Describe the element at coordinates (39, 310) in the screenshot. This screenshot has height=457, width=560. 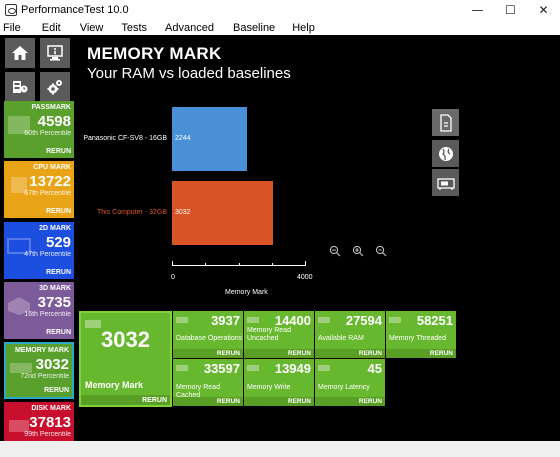
I see `3d-mark-tile: 3D MARK 3735 16th Percentile RERUN` at that location.